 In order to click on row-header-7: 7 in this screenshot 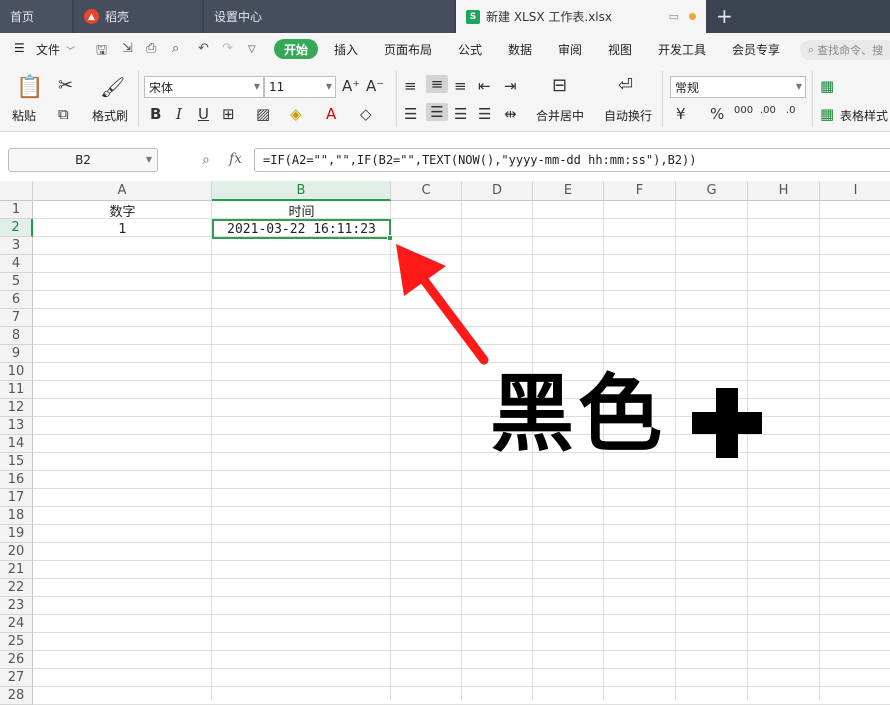, I will do `click(16, 318)`.